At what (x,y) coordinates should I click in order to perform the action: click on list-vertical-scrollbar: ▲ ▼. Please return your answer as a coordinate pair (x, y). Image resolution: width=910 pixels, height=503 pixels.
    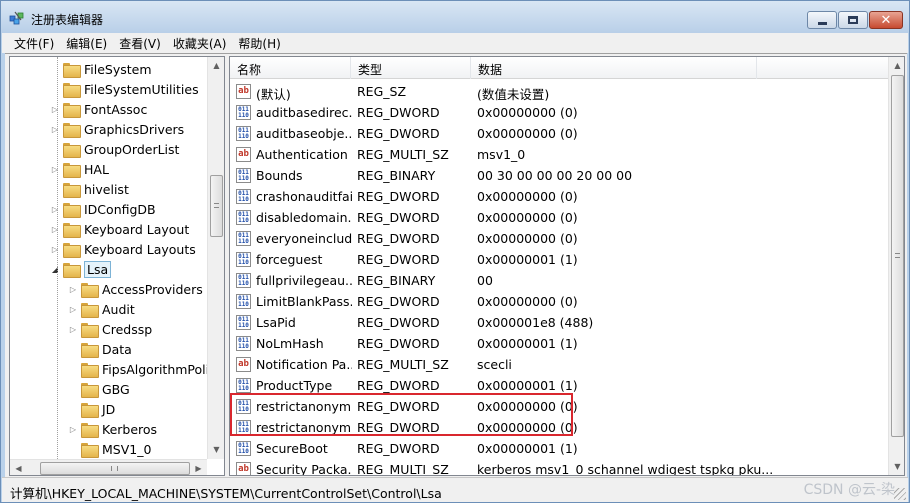
    Looking at the image, I should click on (896, 266).